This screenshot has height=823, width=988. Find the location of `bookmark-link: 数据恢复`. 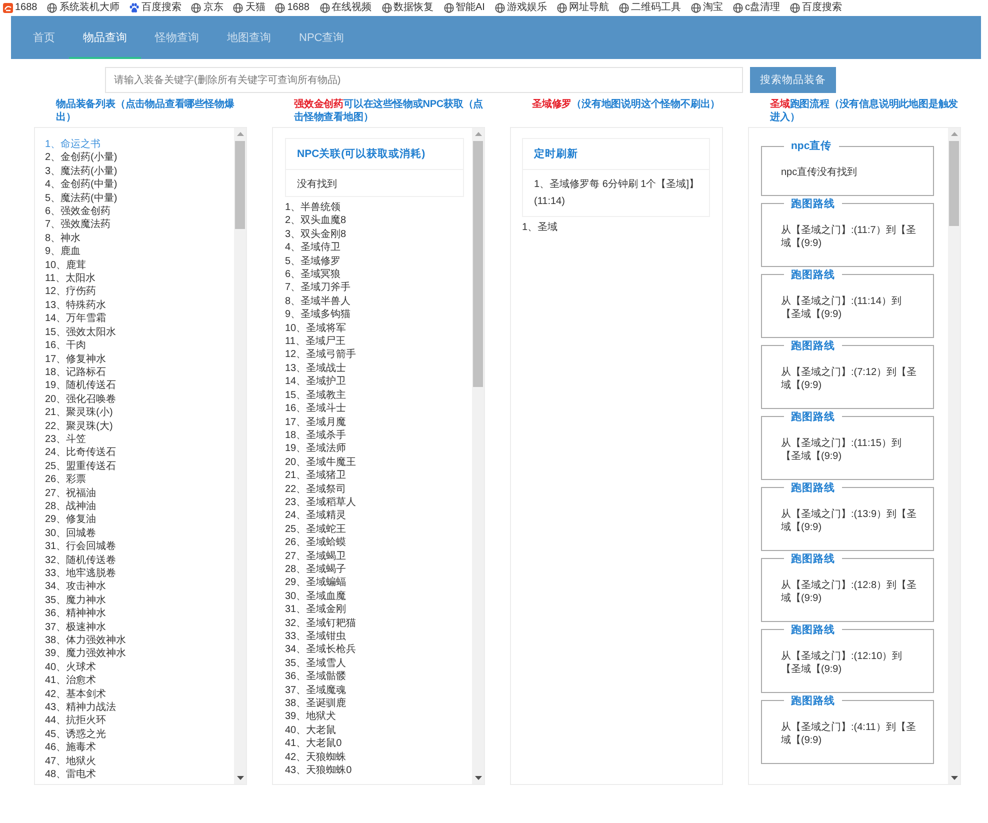

bookmark-link: 数据恢复 is located at coordinates (408, 8).